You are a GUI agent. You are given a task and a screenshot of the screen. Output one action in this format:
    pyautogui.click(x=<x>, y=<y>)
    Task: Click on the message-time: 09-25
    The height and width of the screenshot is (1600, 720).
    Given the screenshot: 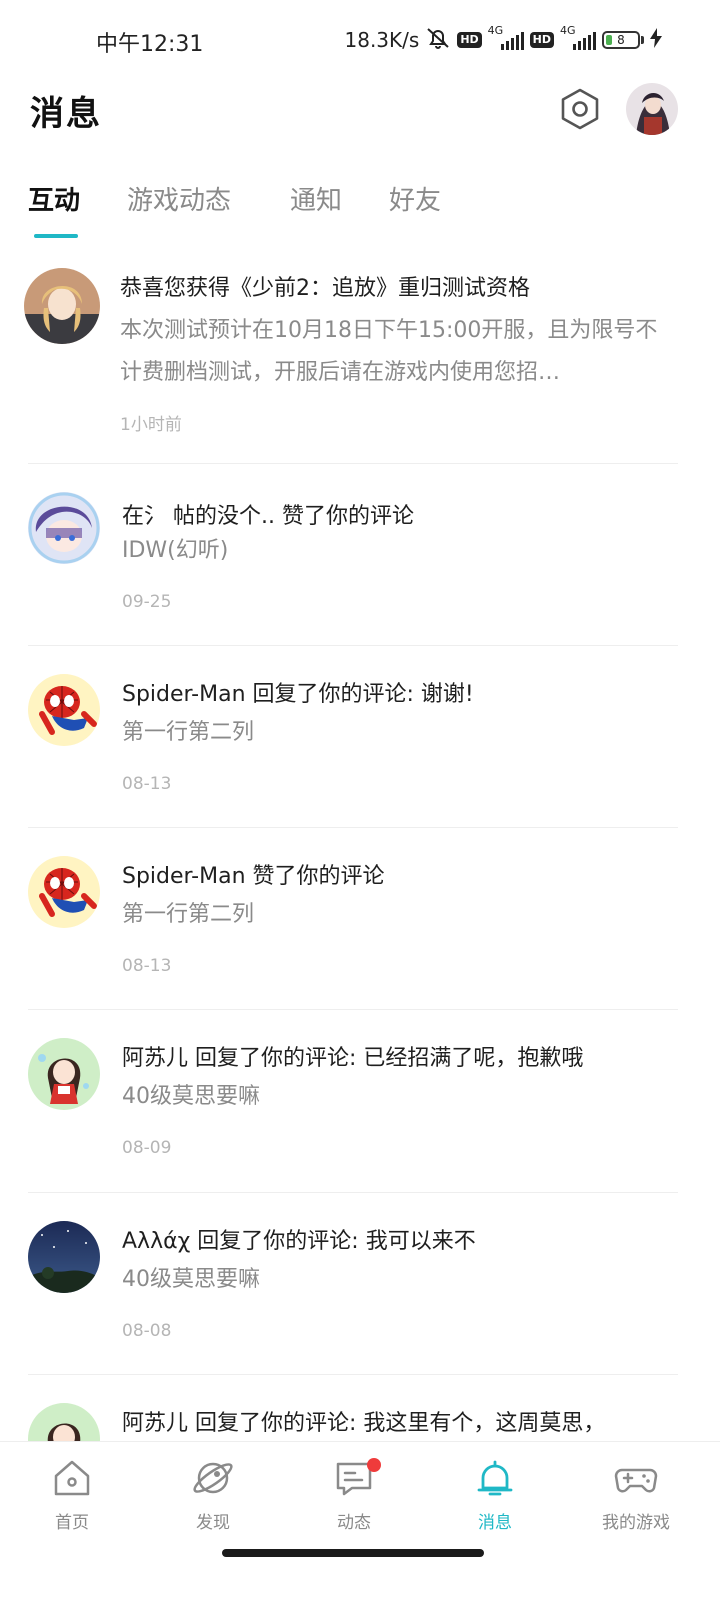 What is the action you would take?
    pyautogui.click(x=147, y=602)
    